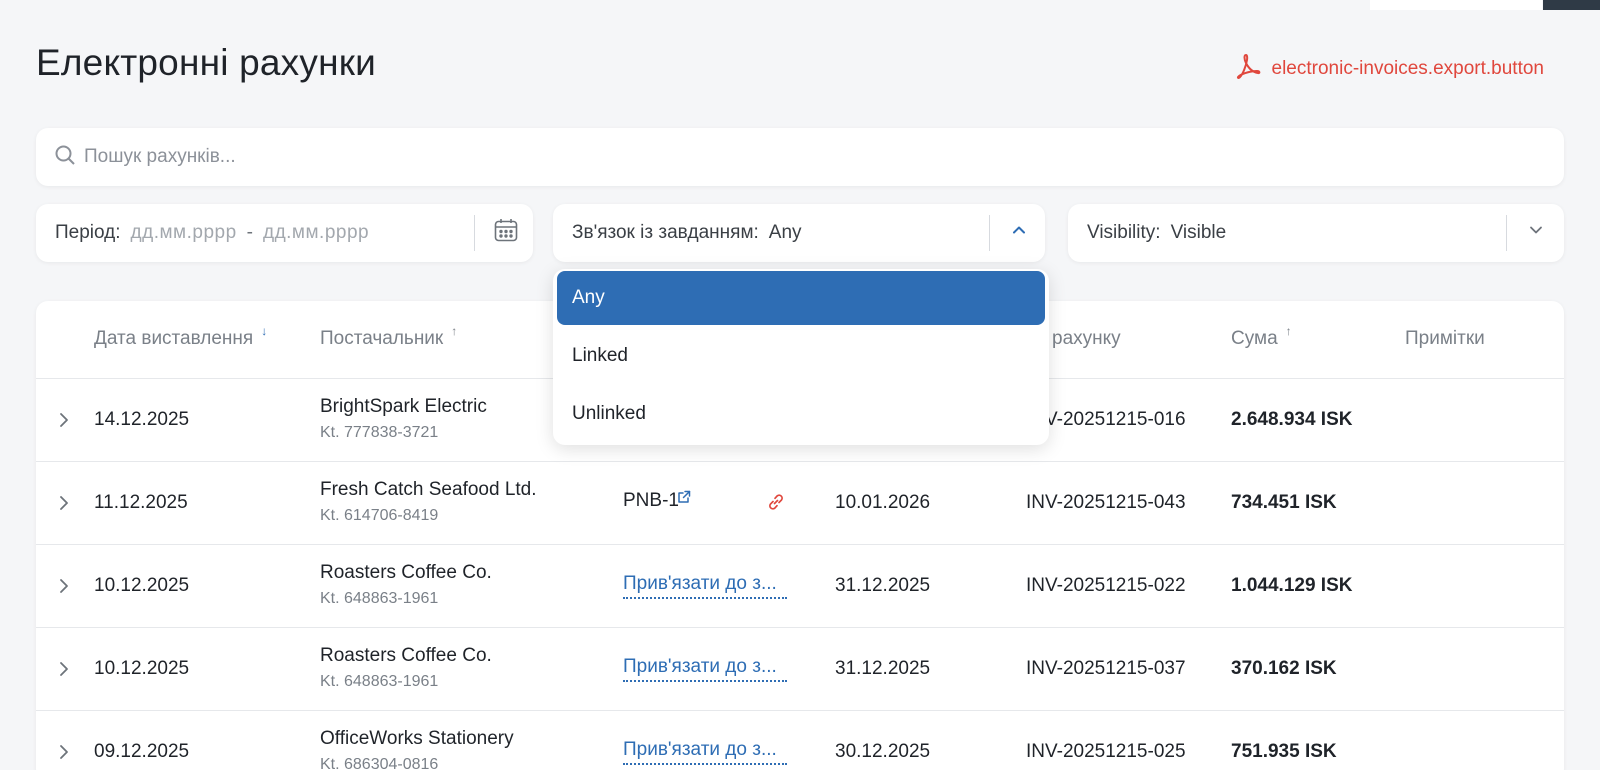 The image size is (1600, 770). Describe the element at coordinates (417, 738) in the screenshot. I see `supplier-name: OfficeWorks Stationery` at that location.